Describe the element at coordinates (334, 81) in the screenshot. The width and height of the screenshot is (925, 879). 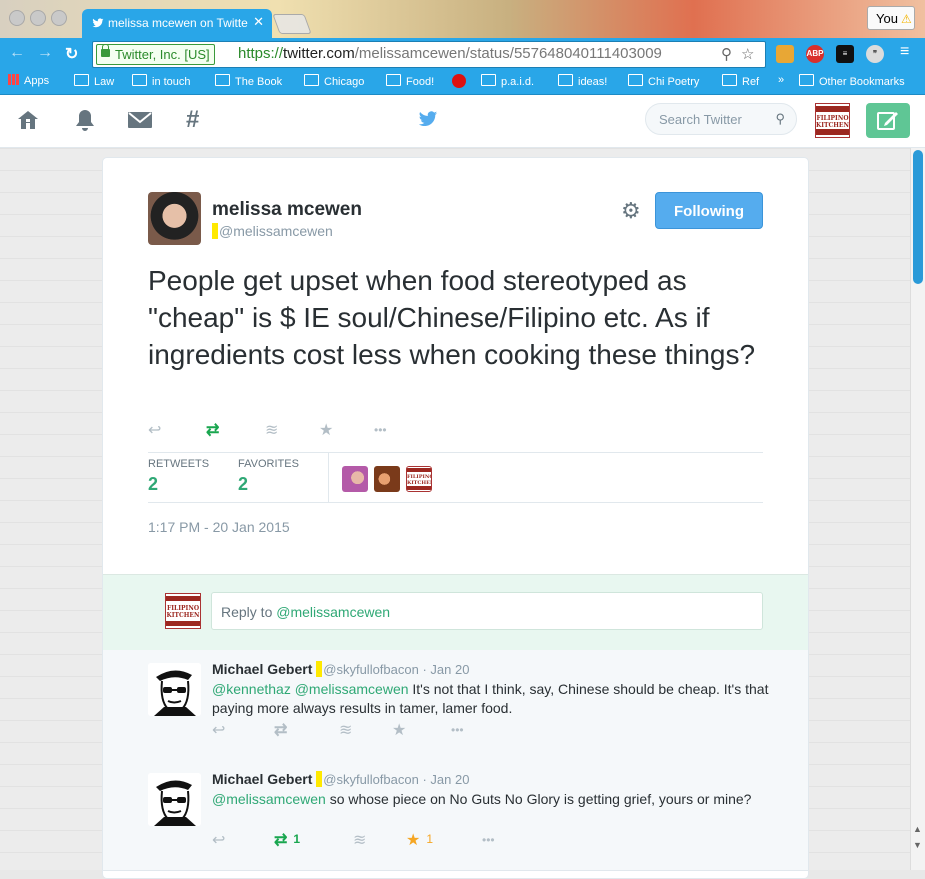
I see `bookmark-chicago: Chicago` at that location.